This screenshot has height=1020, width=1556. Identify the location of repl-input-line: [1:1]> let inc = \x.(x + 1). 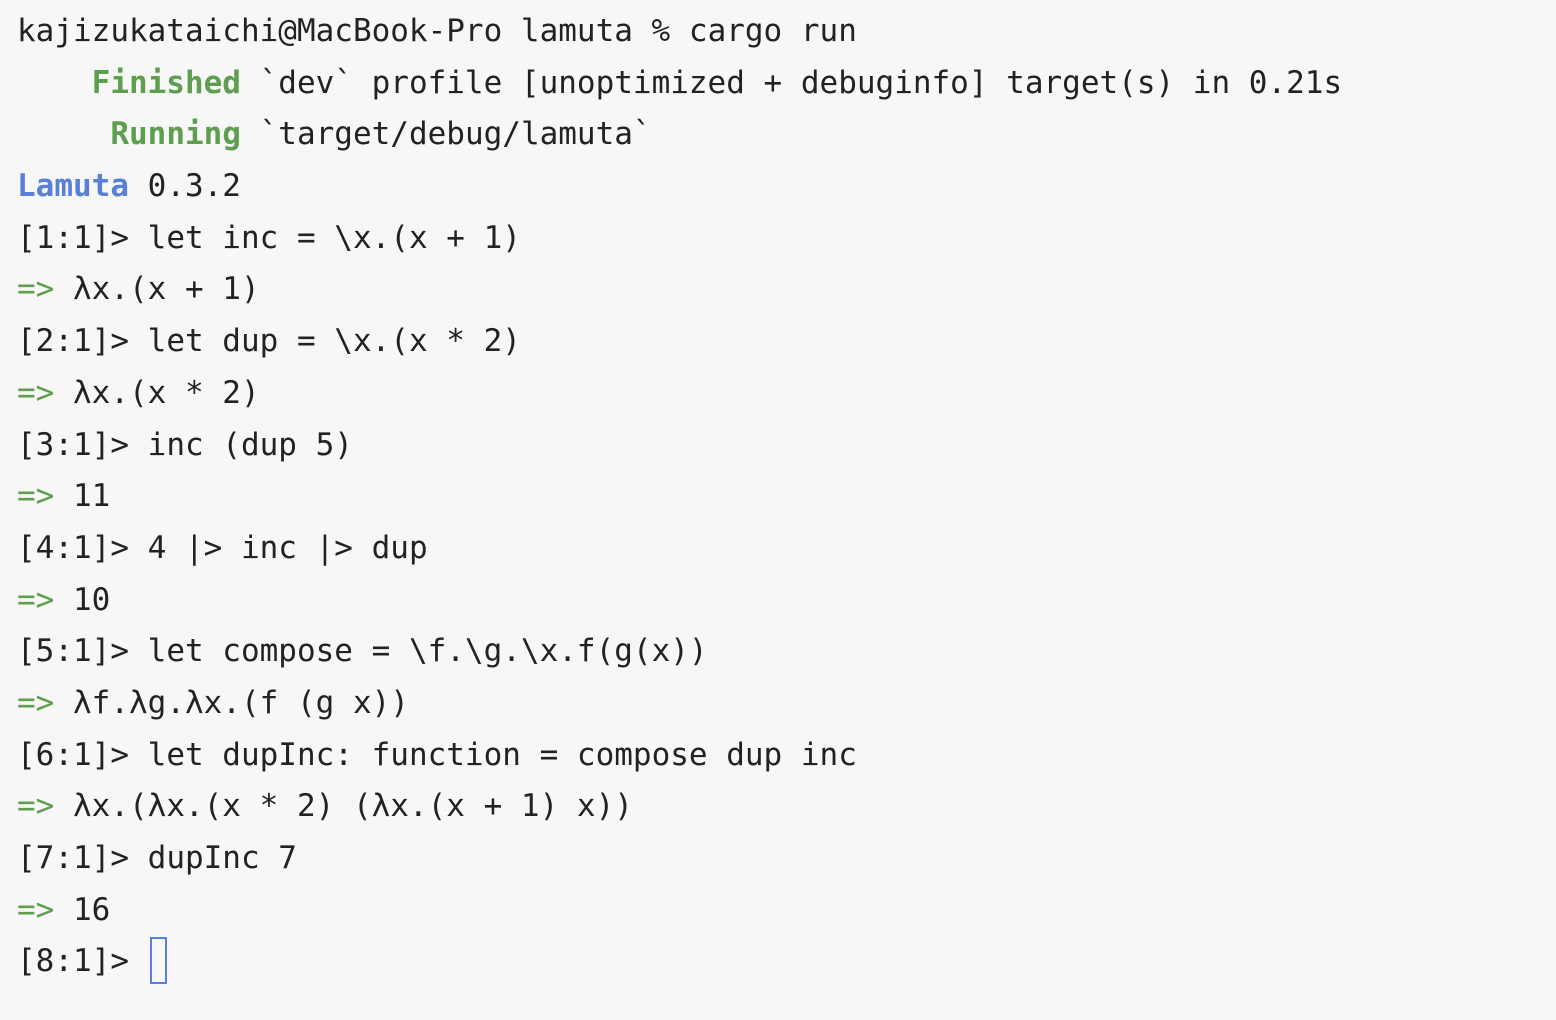
(786, 239).